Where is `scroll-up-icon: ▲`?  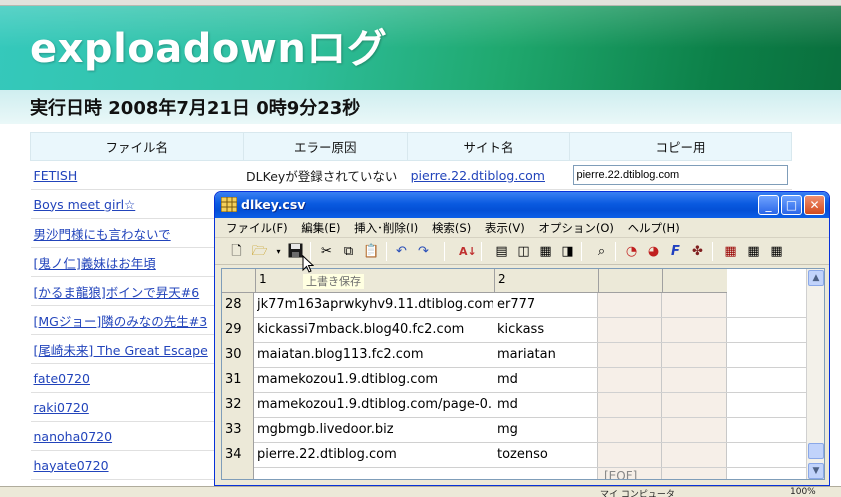 scroll-up-icon: ▲ is located at coordinates (816, 278).